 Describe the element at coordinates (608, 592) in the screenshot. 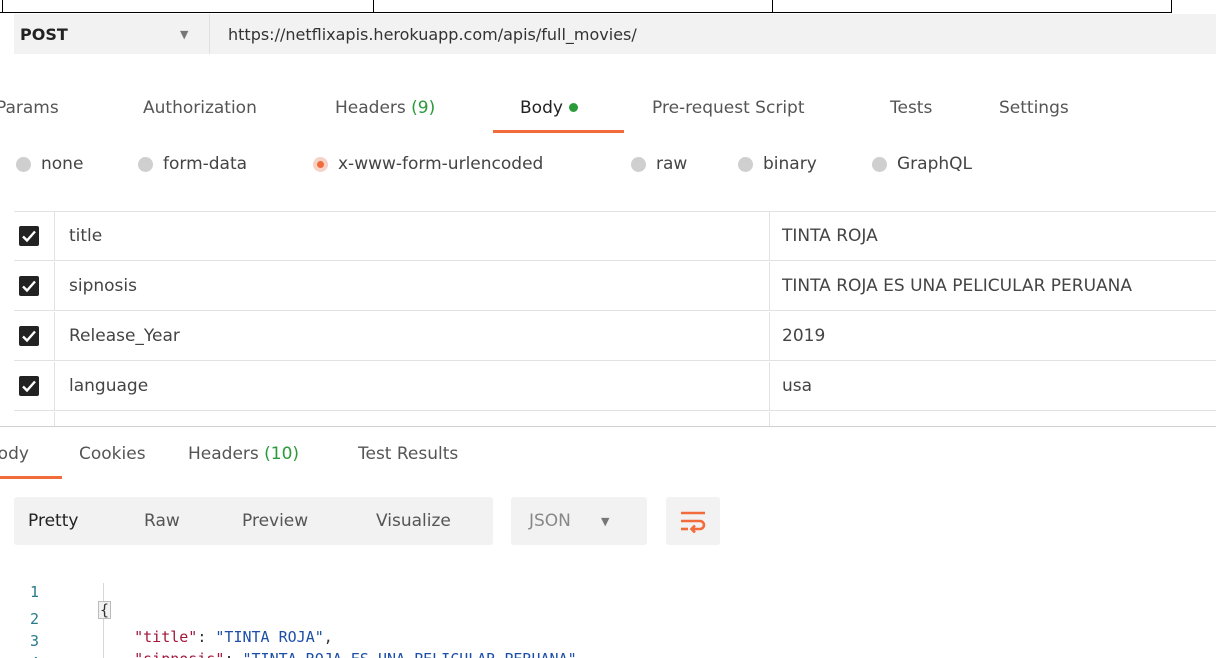

I see `code-line: 1 {` at that location.